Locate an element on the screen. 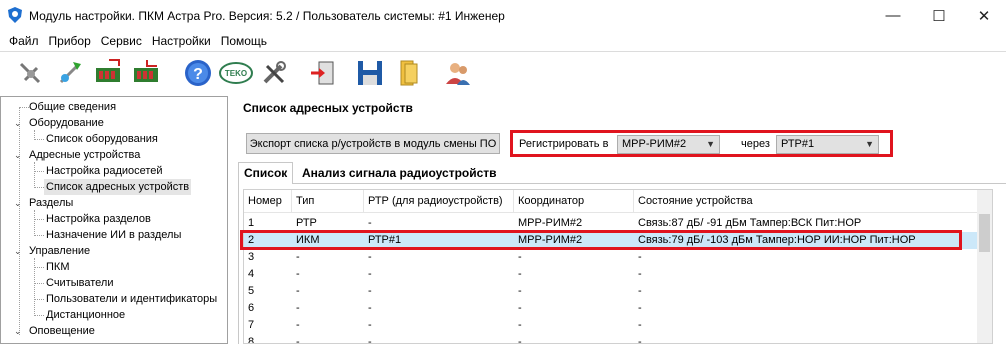 The height and width of the screenshot is (344, 1006). tab-signal-analysis: Анализ сигнала радиоустройств is located at coordinates (399, 174).